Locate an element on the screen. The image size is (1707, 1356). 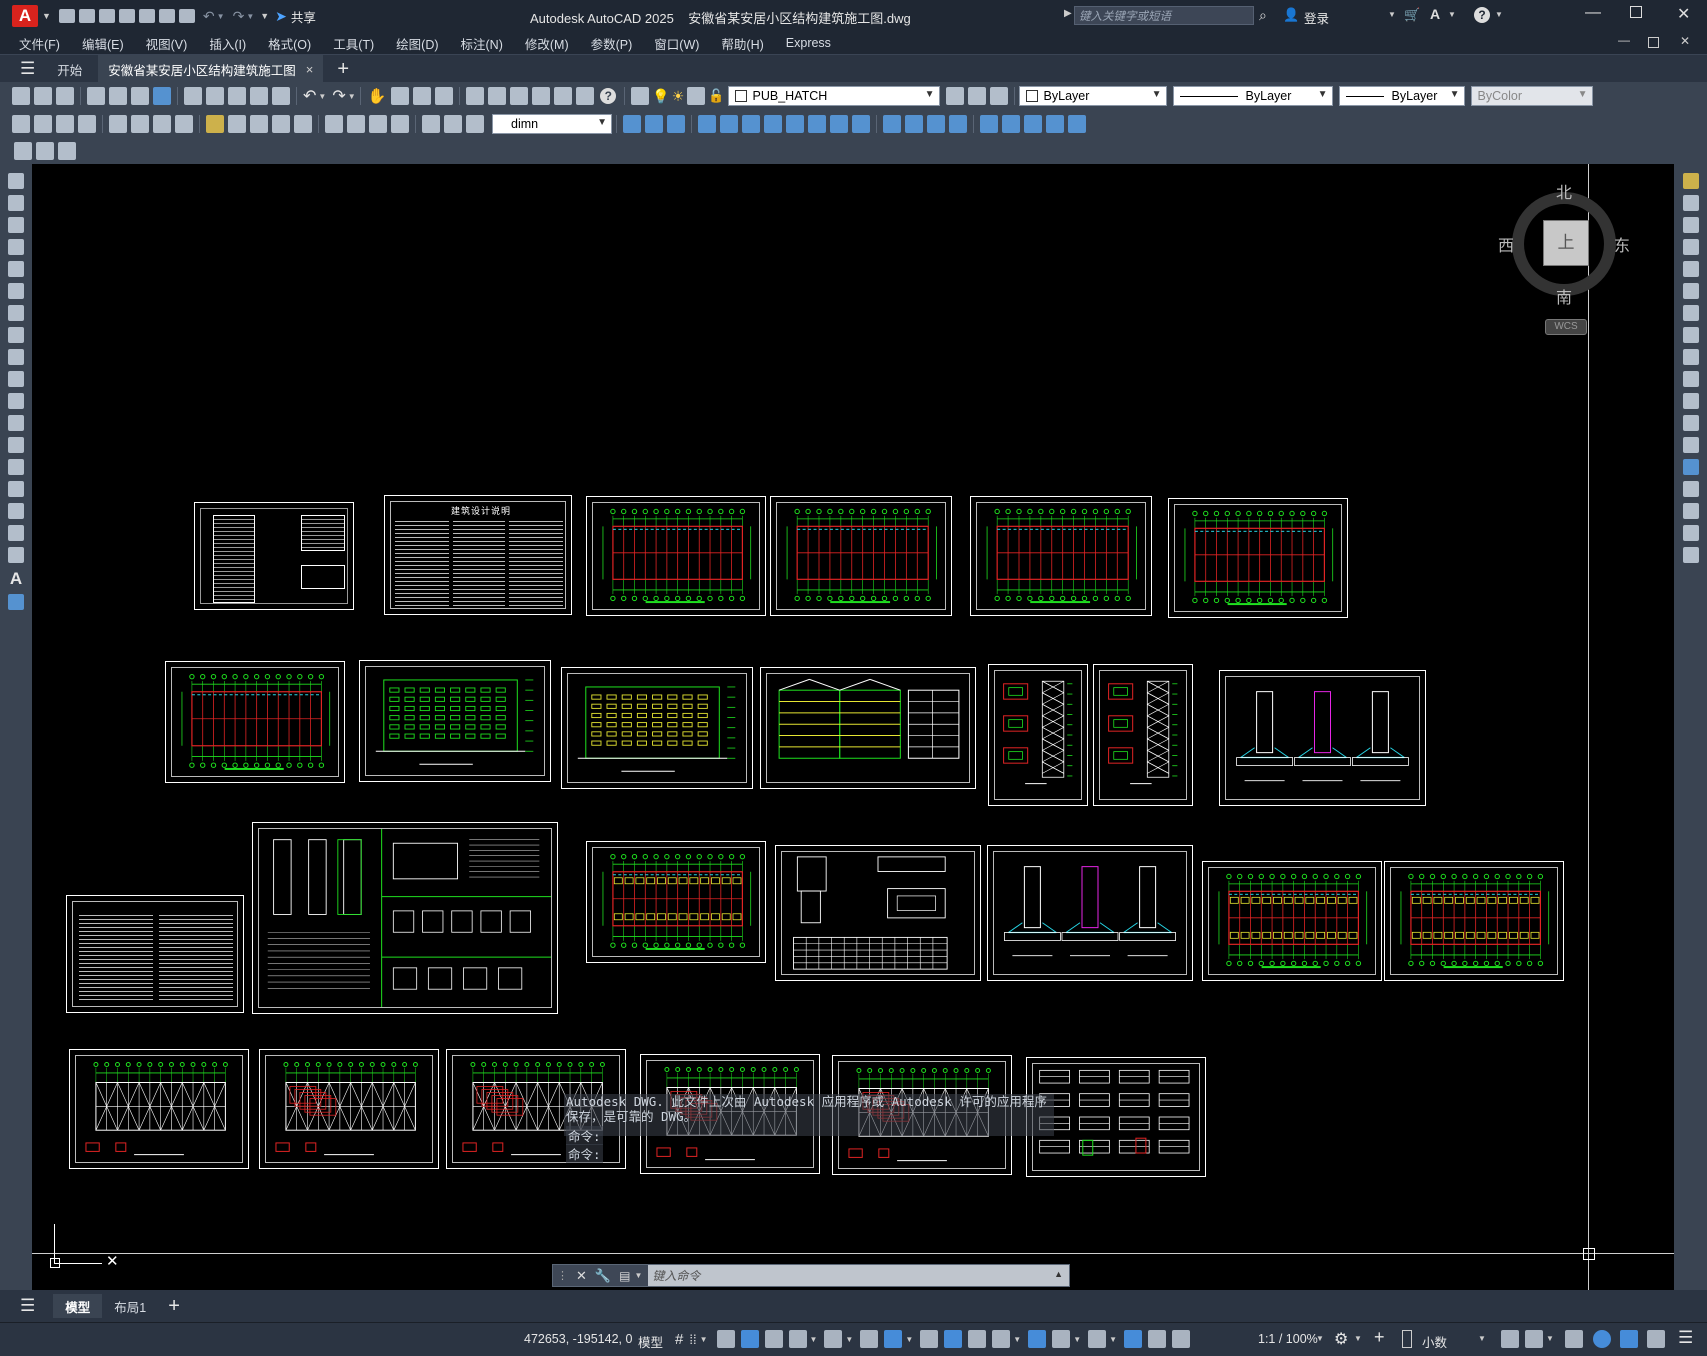
copy-object-icon is located at coordinates (1690, 203).